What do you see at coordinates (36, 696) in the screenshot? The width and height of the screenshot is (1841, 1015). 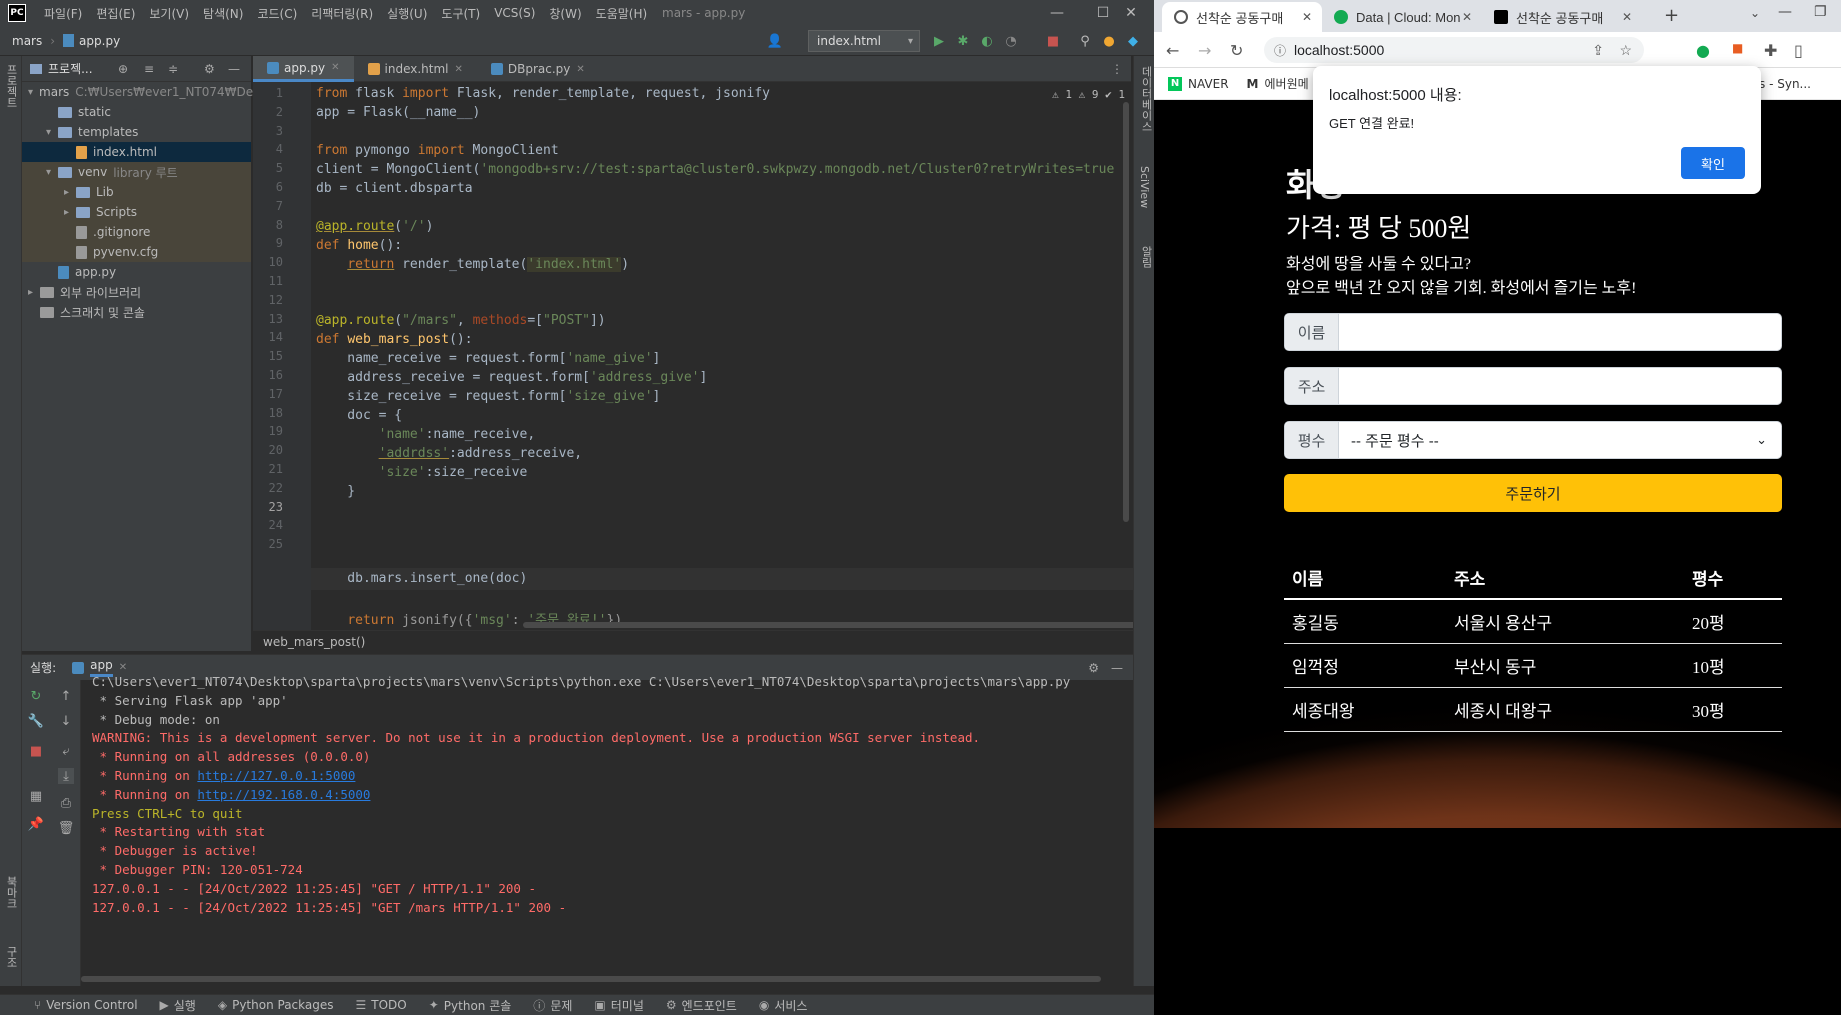 I see `rerun-icon: ↻` at bounding box center [36, 696].